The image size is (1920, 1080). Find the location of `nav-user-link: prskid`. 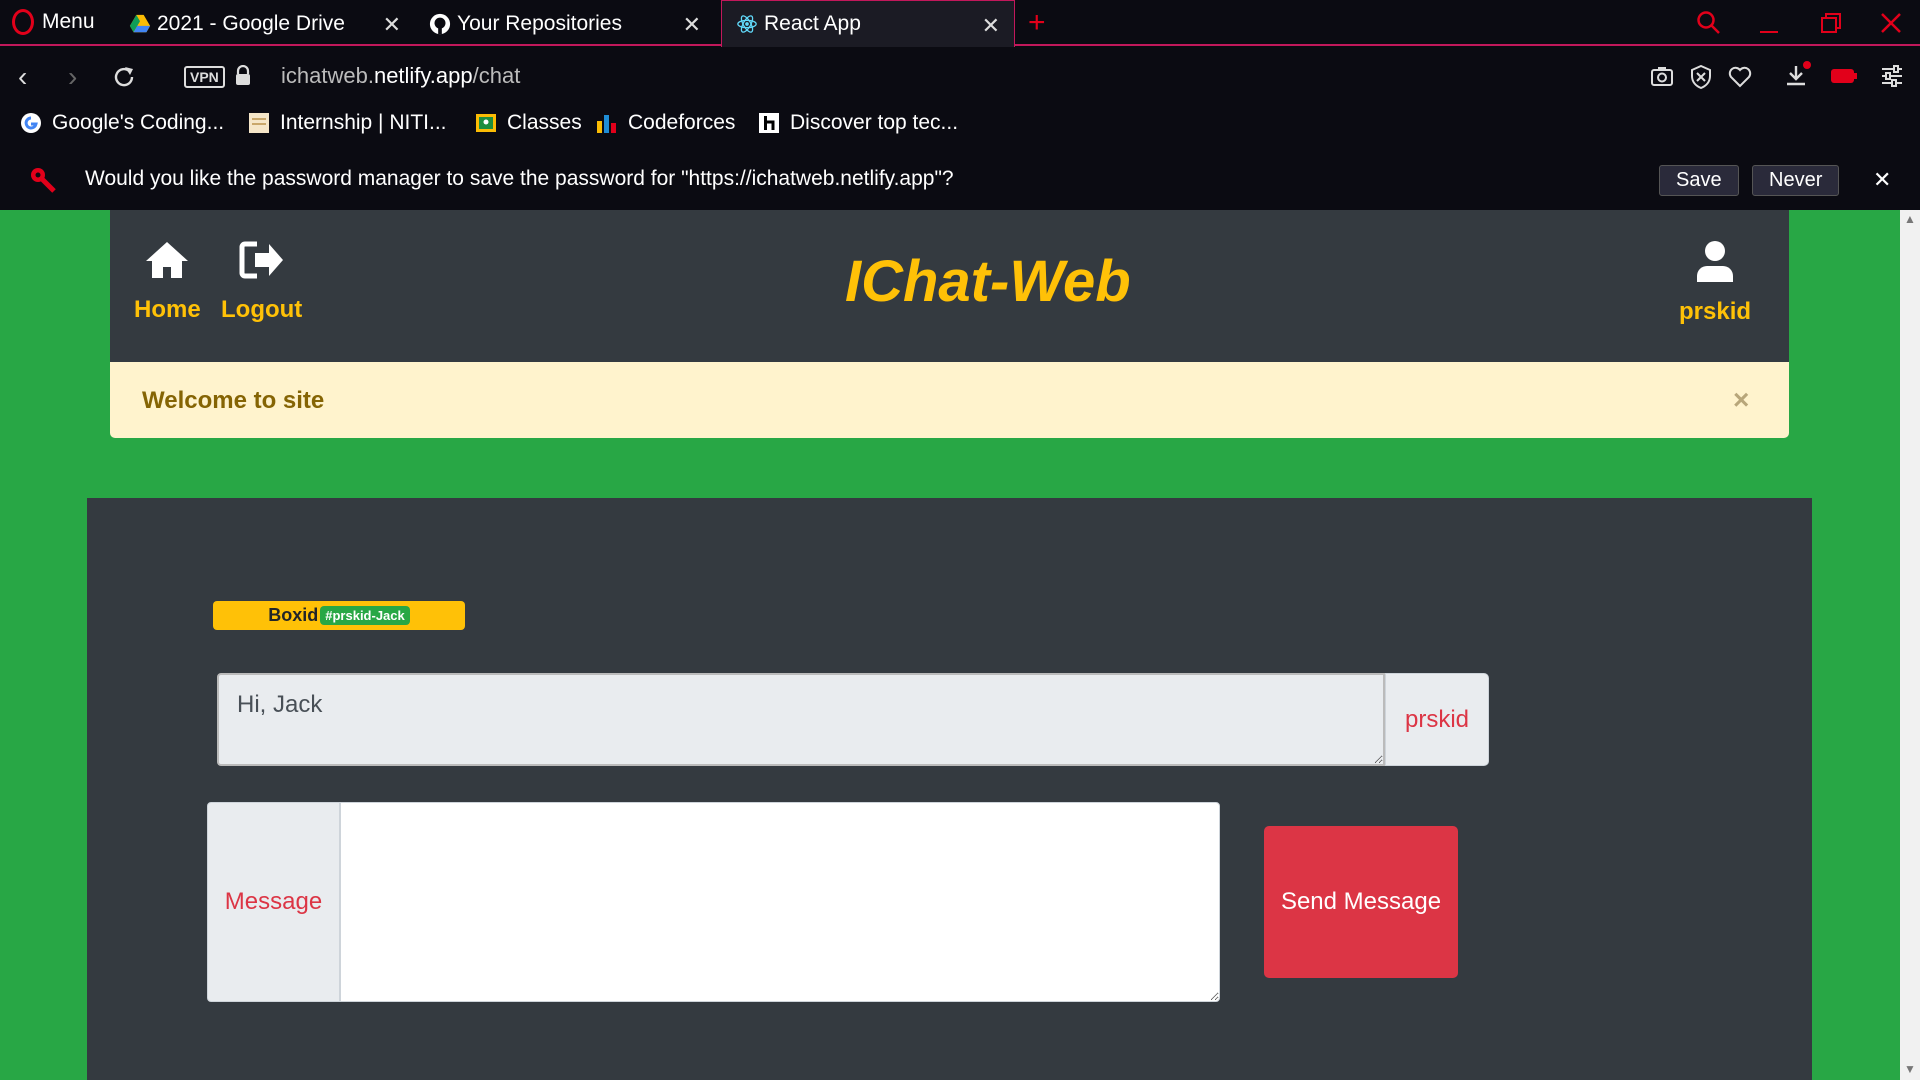

nav-user-link: prskid is located at coordinates (1715, 283).